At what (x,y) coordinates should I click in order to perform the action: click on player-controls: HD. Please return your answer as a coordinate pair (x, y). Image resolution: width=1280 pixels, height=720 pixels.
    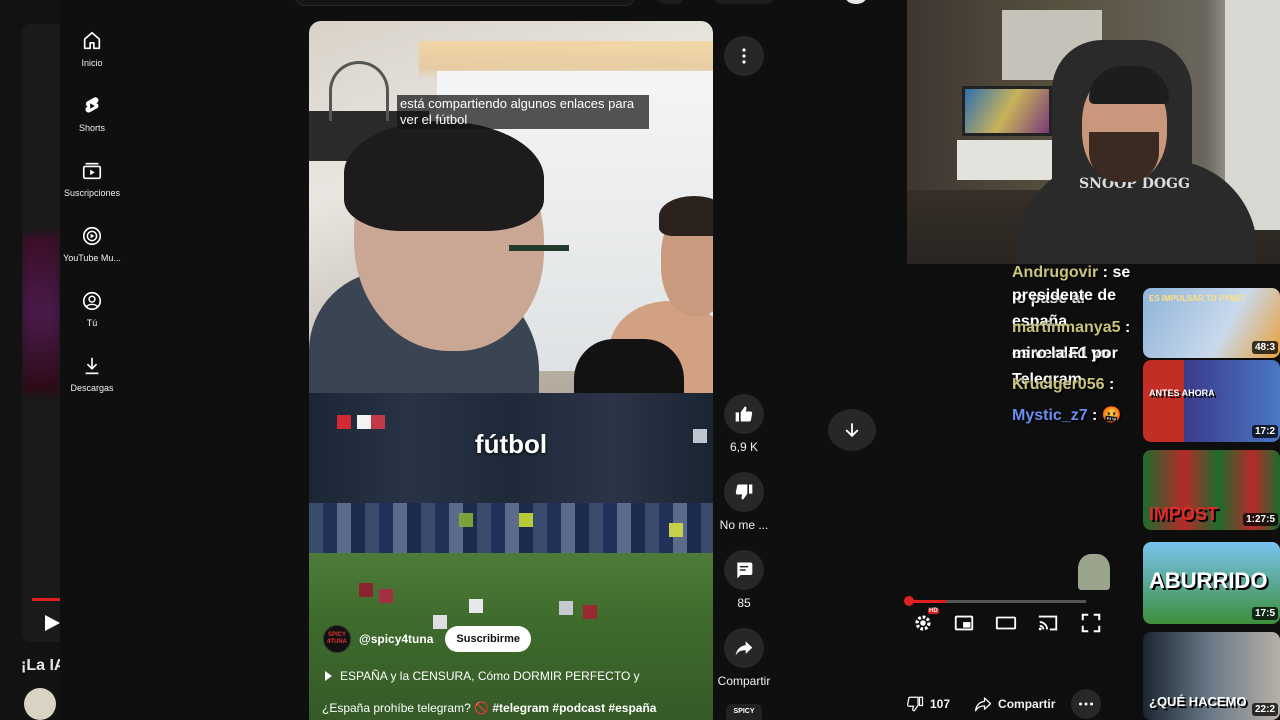
    Looking at the image, I should click on (1006, 621).